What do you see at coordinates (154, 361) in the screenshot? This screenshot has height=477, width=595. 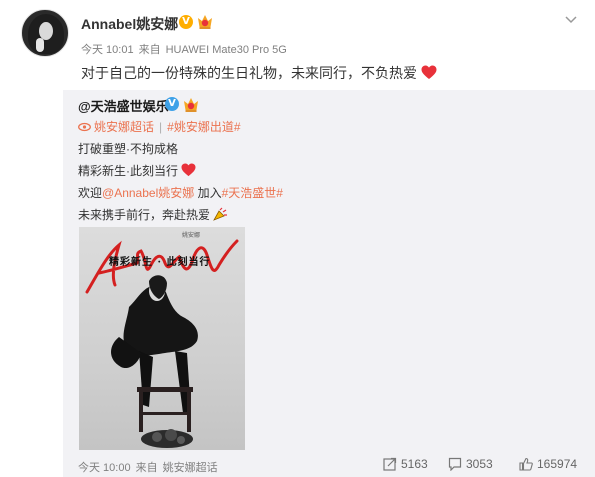 I see `poster-figure-graphic` at bounding box center [154, 361].